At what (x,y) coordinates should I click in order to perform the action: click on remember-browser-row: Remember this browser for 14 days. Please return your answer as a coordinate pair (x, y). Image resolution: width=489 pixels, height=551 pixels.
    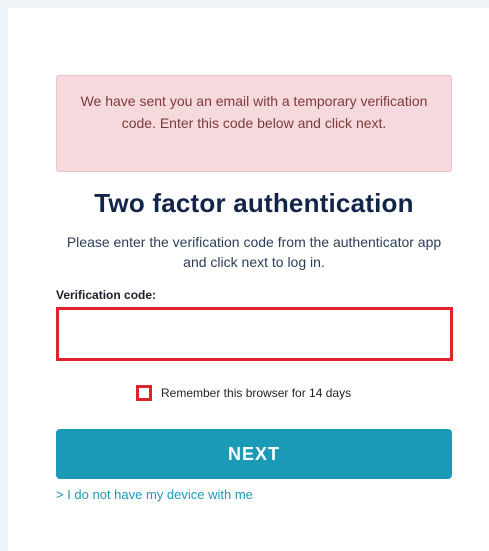
    Looking at the image, I should click on (243, 393).